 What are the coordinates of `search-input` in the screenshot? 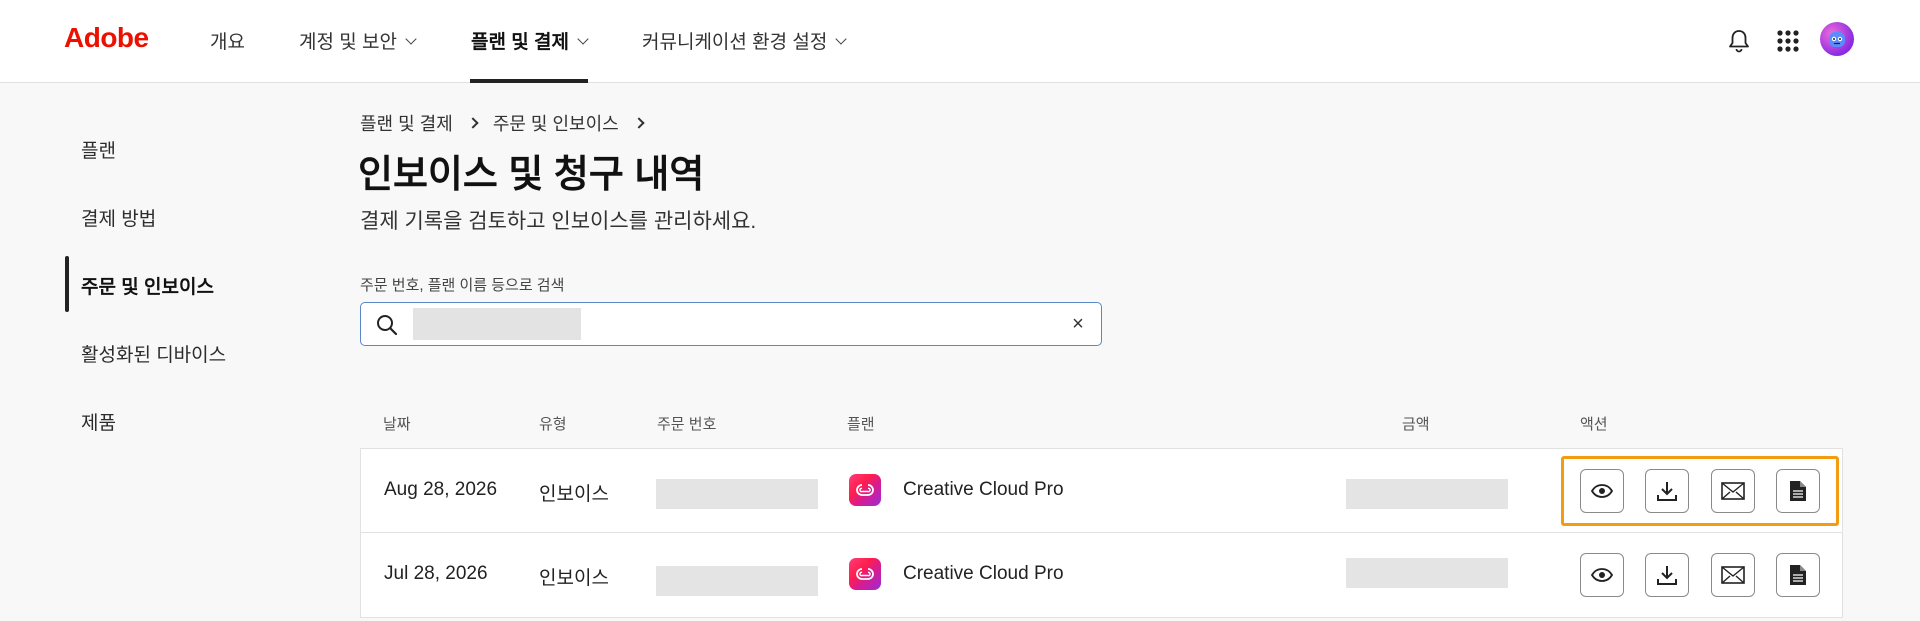 It's located at (728, 324).